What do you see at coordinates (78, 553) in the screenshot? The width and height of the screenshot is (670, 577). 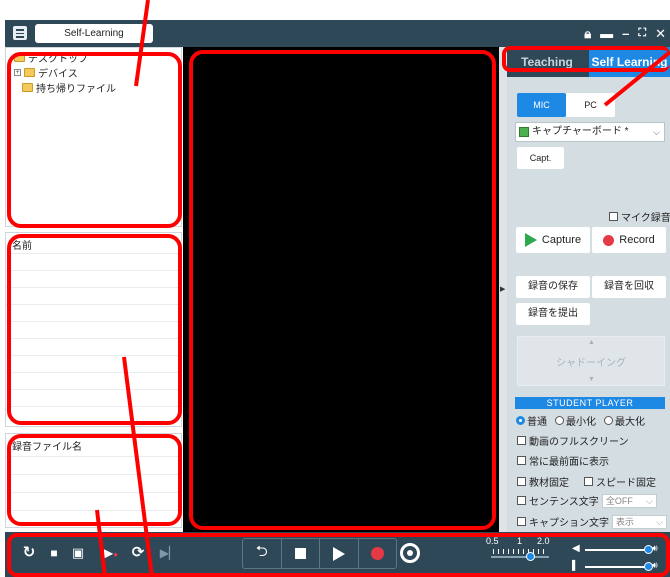 I see `save-icon: ▣` at bounding box center [78, 553].